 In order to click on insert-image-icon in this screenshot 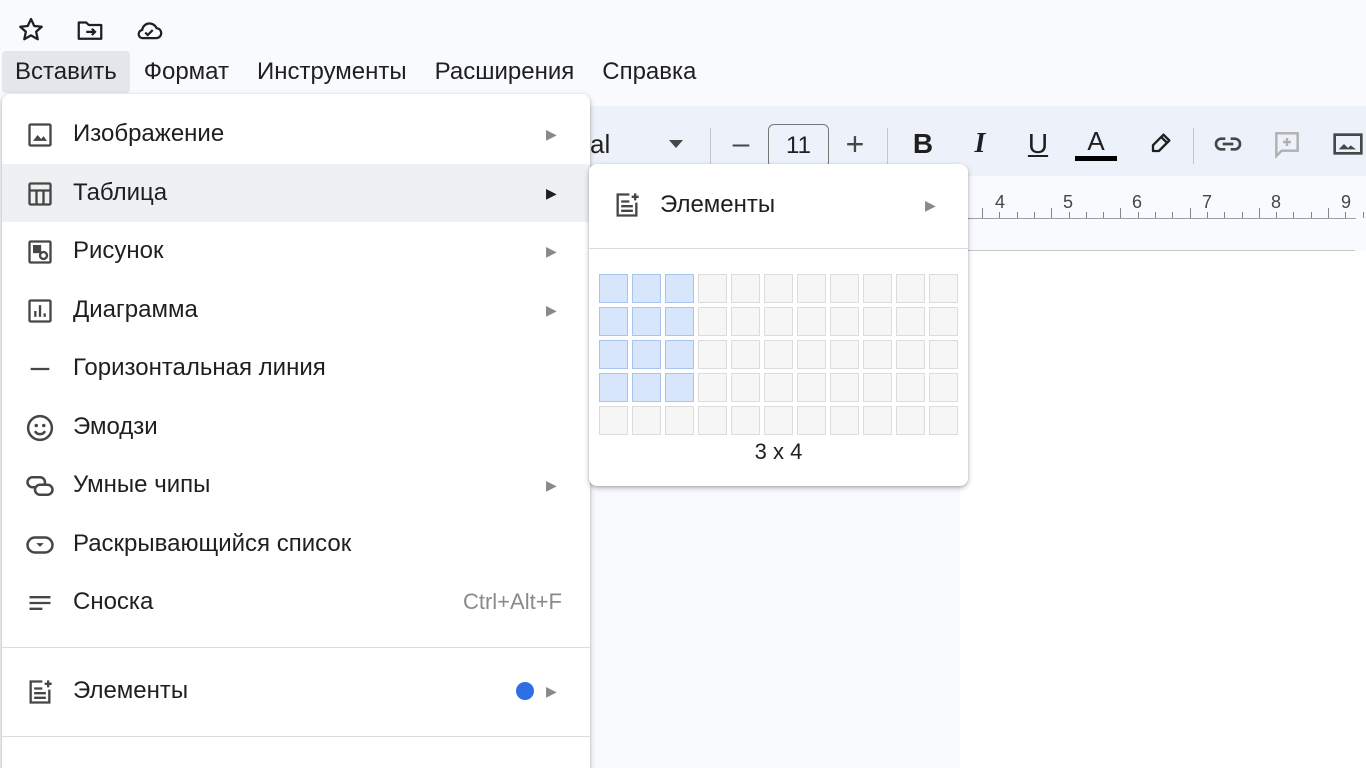, I will do `click(1348, 144)`.